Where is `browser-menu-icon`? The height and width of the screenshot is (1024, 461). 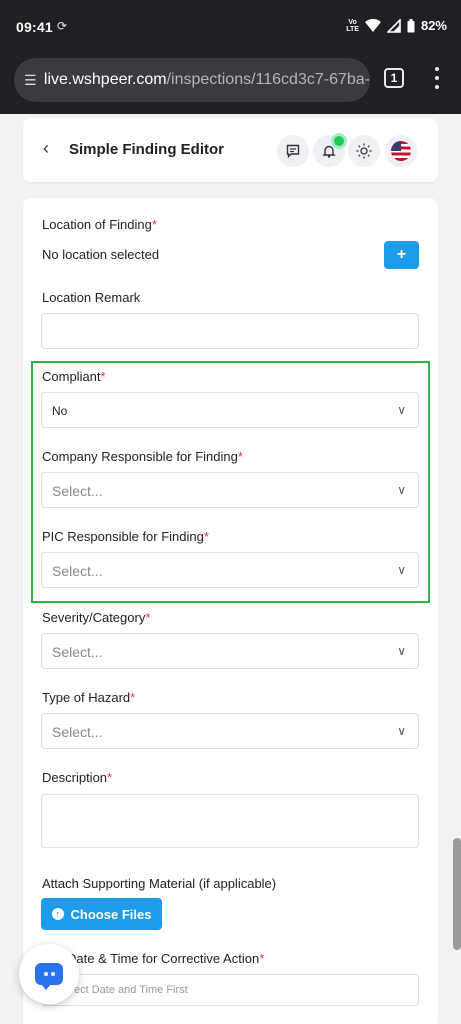
browser-menu-icon is located at coordinates (437, 78).